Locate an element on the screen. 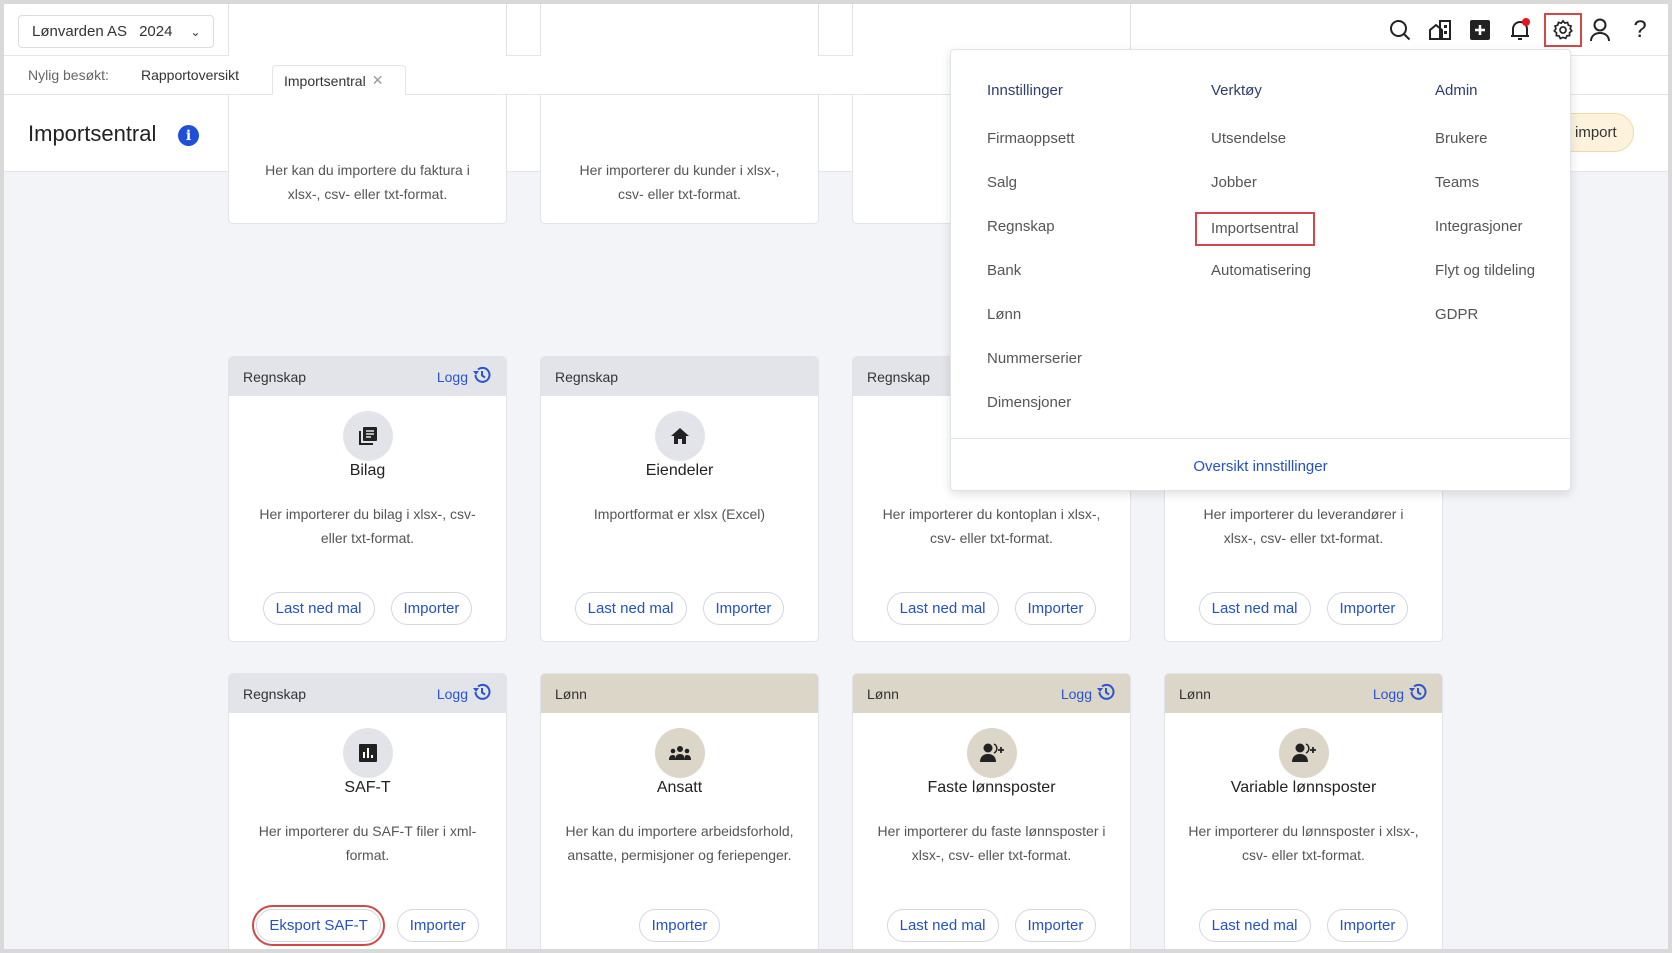  card-title: SAF-T is located at coordinates (367, 787).